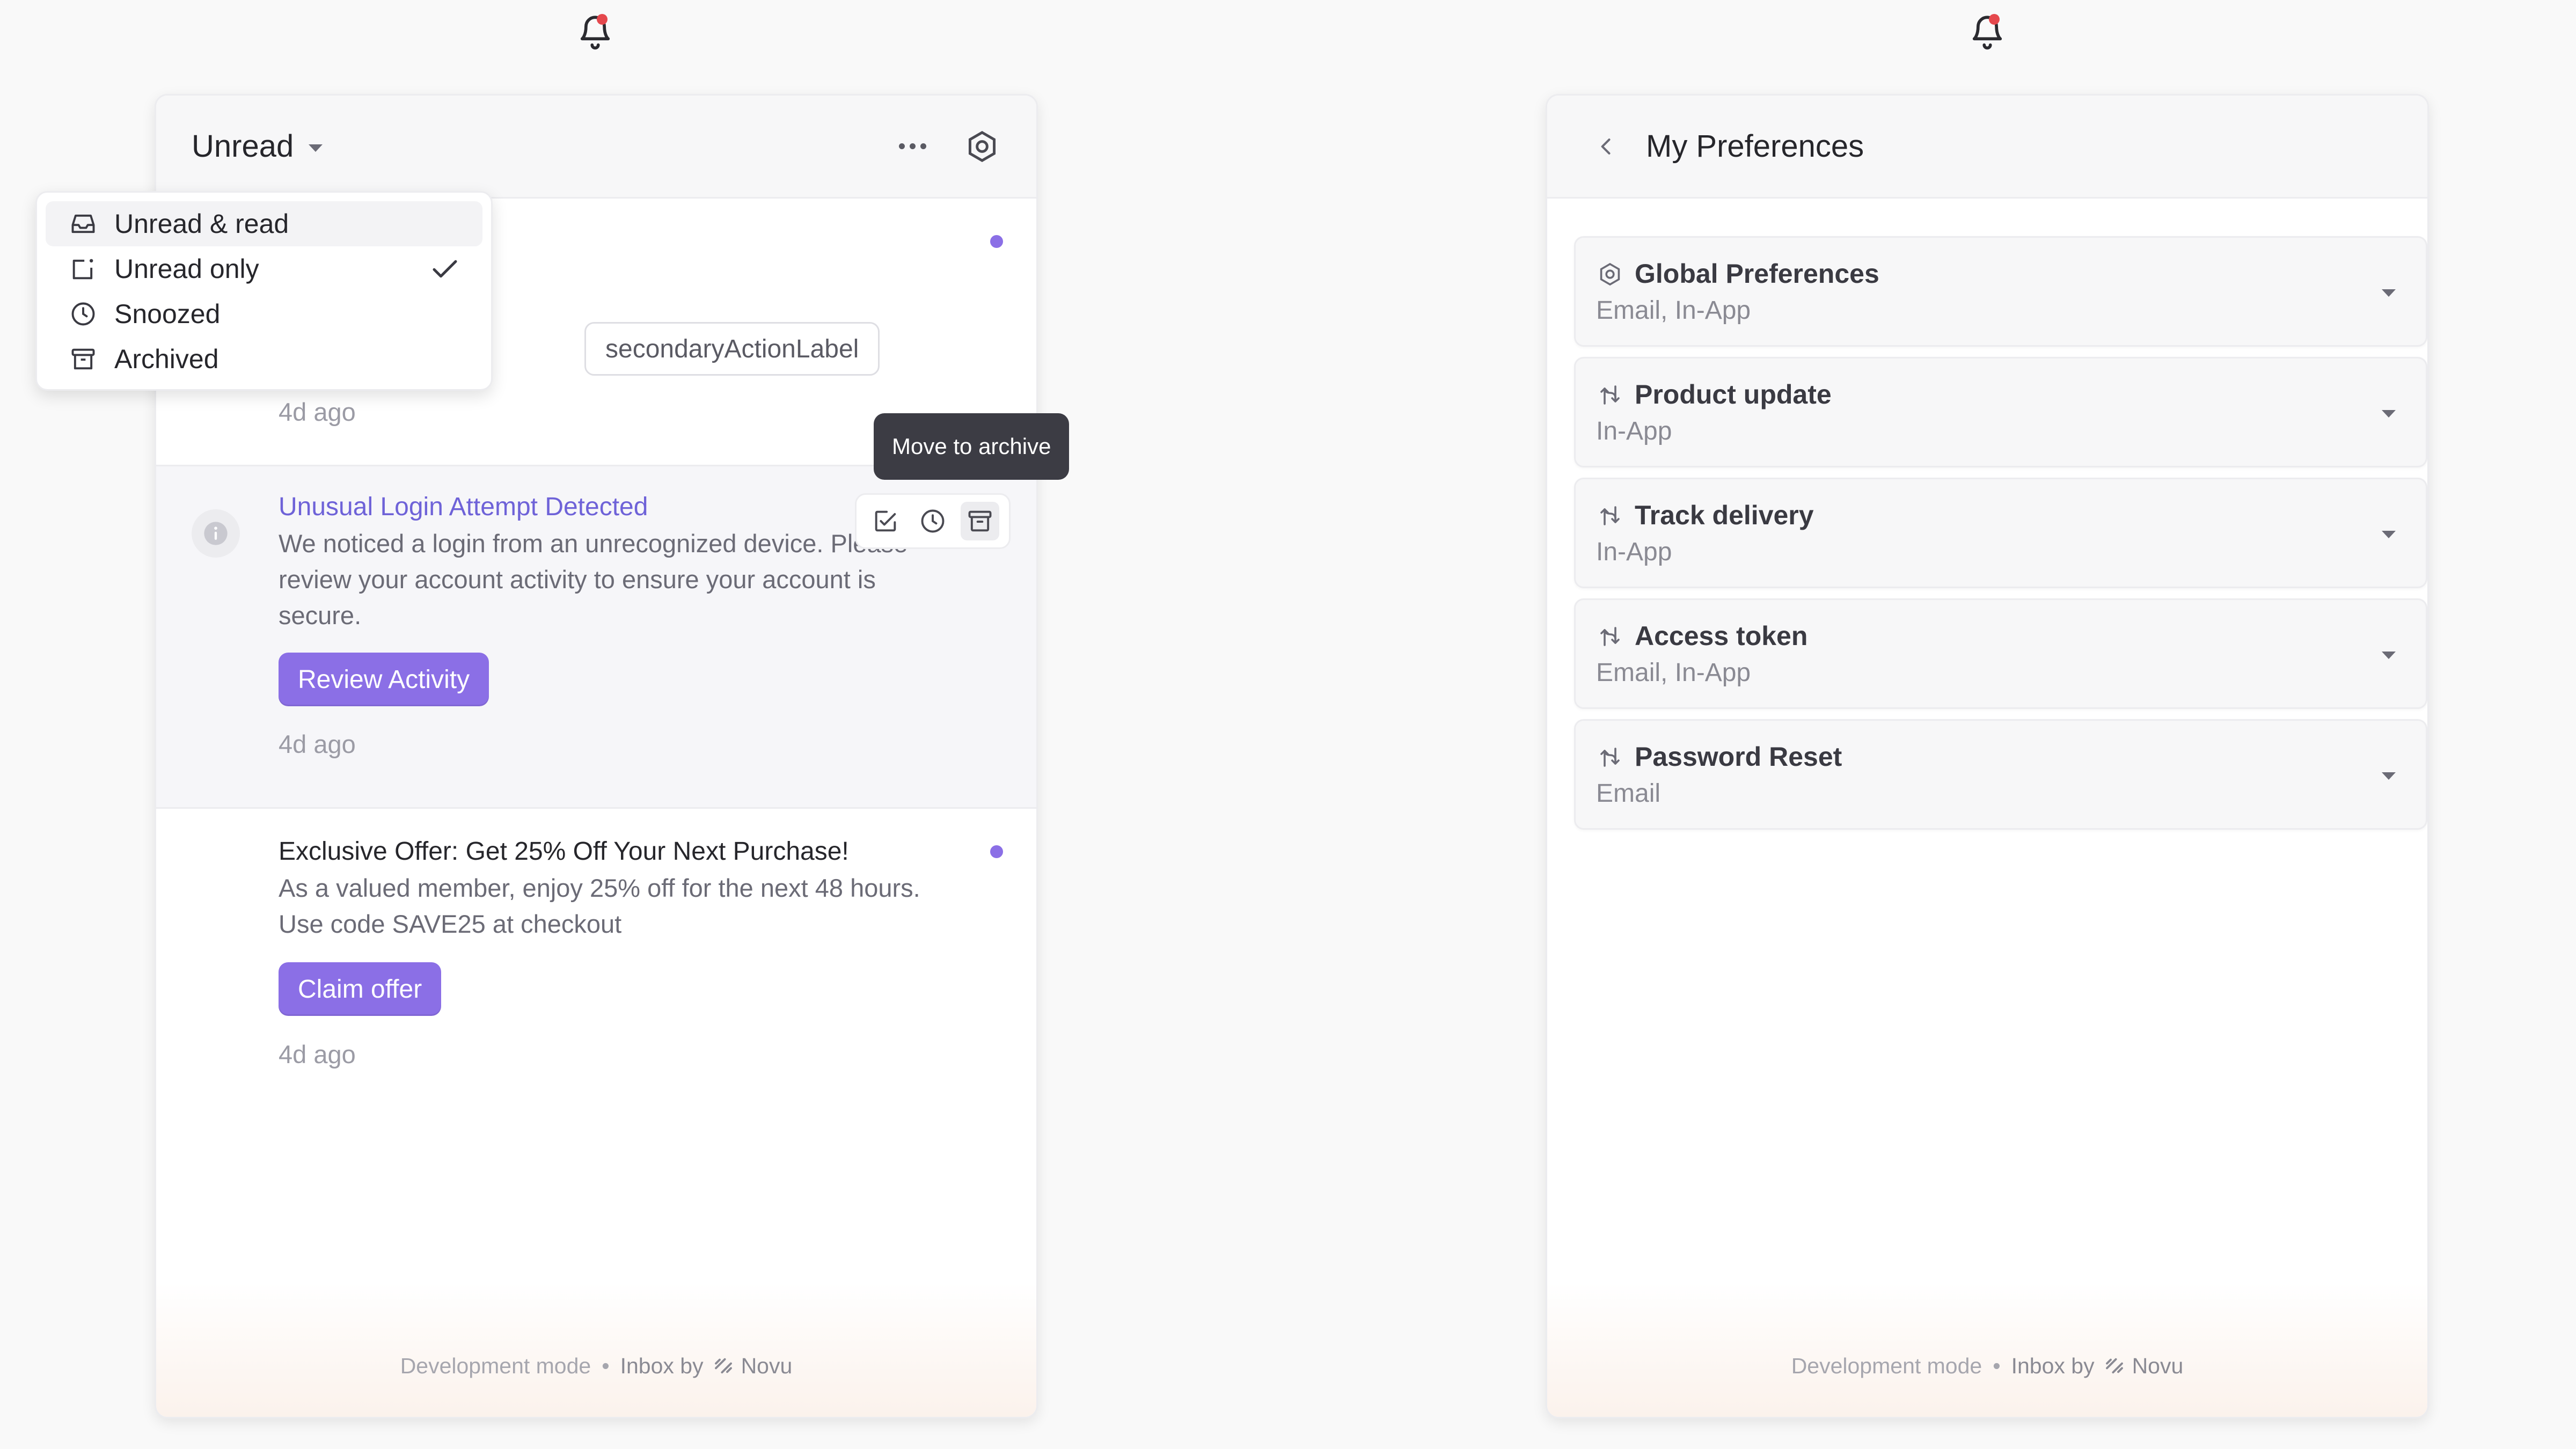 The image size is (2576, 1449). Describe the element at coordinates (264, 268) in the screenshot. I see `filter-option-unread-only: Unread only` at that location.